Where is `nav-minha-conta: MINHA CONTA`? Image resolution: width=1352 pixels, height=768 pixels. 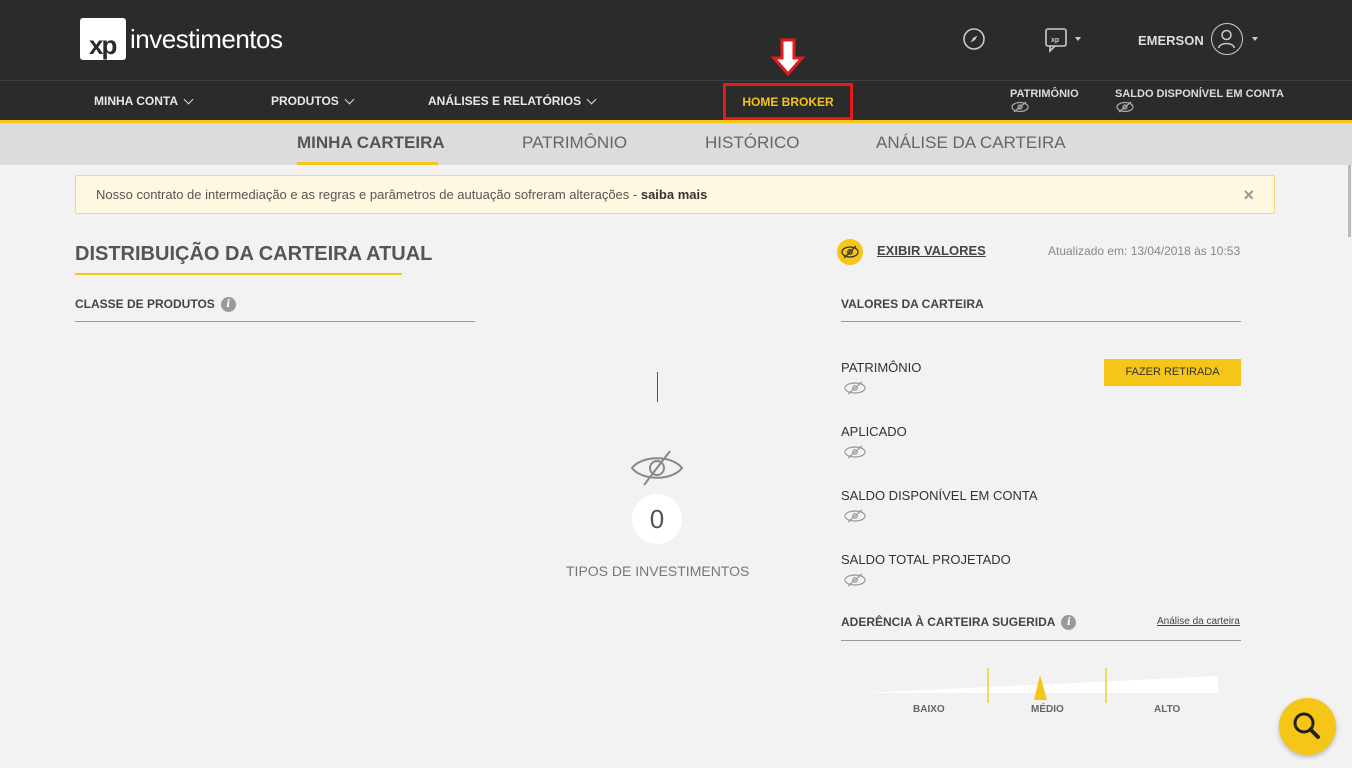
nav-minha-conta: MINHA CONTA is located at coordinates (144, 101).